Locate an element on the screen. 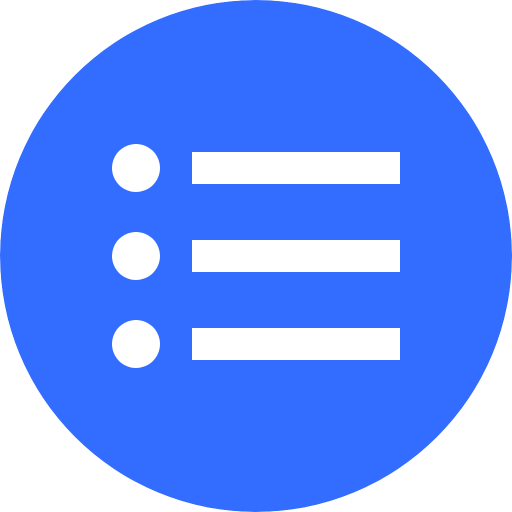 The width and height of the screenshot is (512, 512). list-row-1-bar is located at coordinates (296, 168).